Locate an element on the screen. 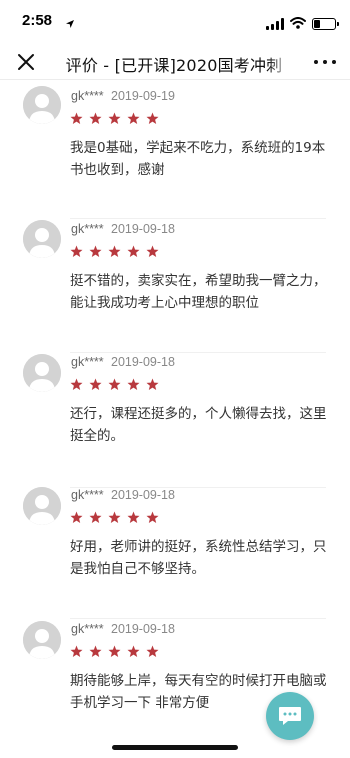 The image size is (350, 758). close-button is located at coordinates (26, 62).